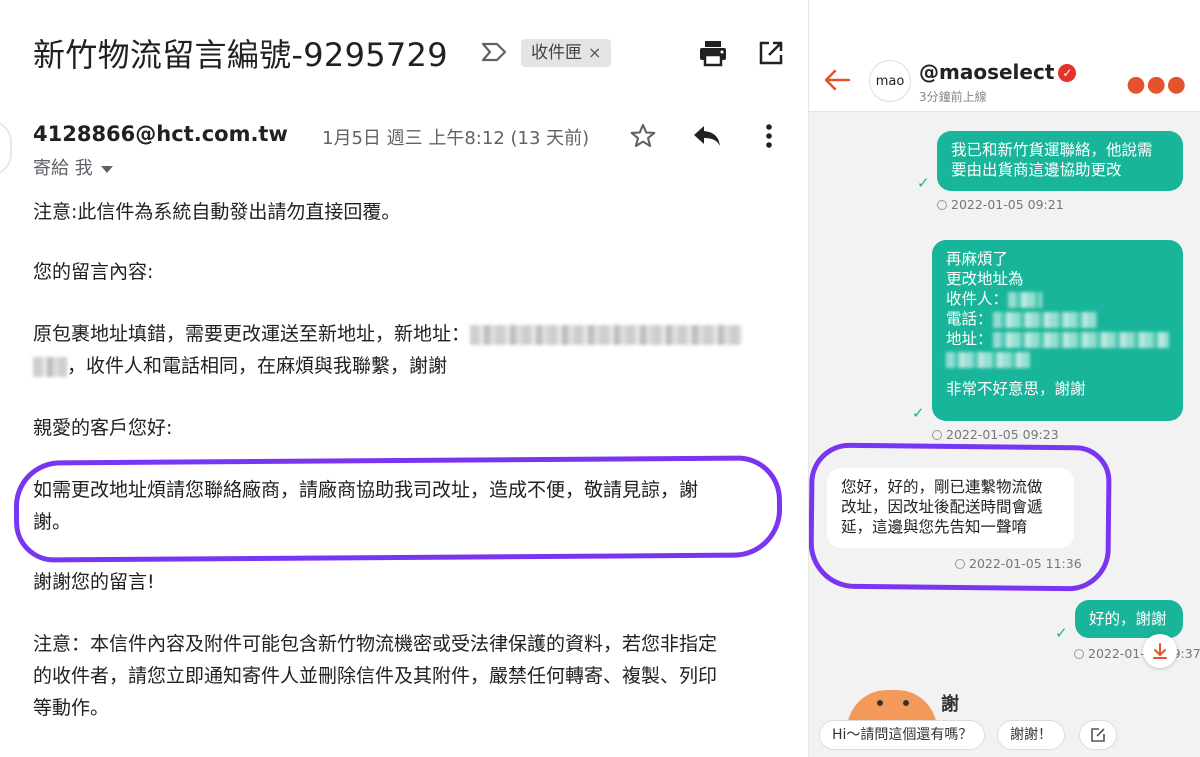 The height and width of the screenshot is (757, 1200). What do you see at coordinates (240, 55) in the screenshot?
I see `email-subject: 新竹物流留言編號-9295729` at bounding box center [240, 55].